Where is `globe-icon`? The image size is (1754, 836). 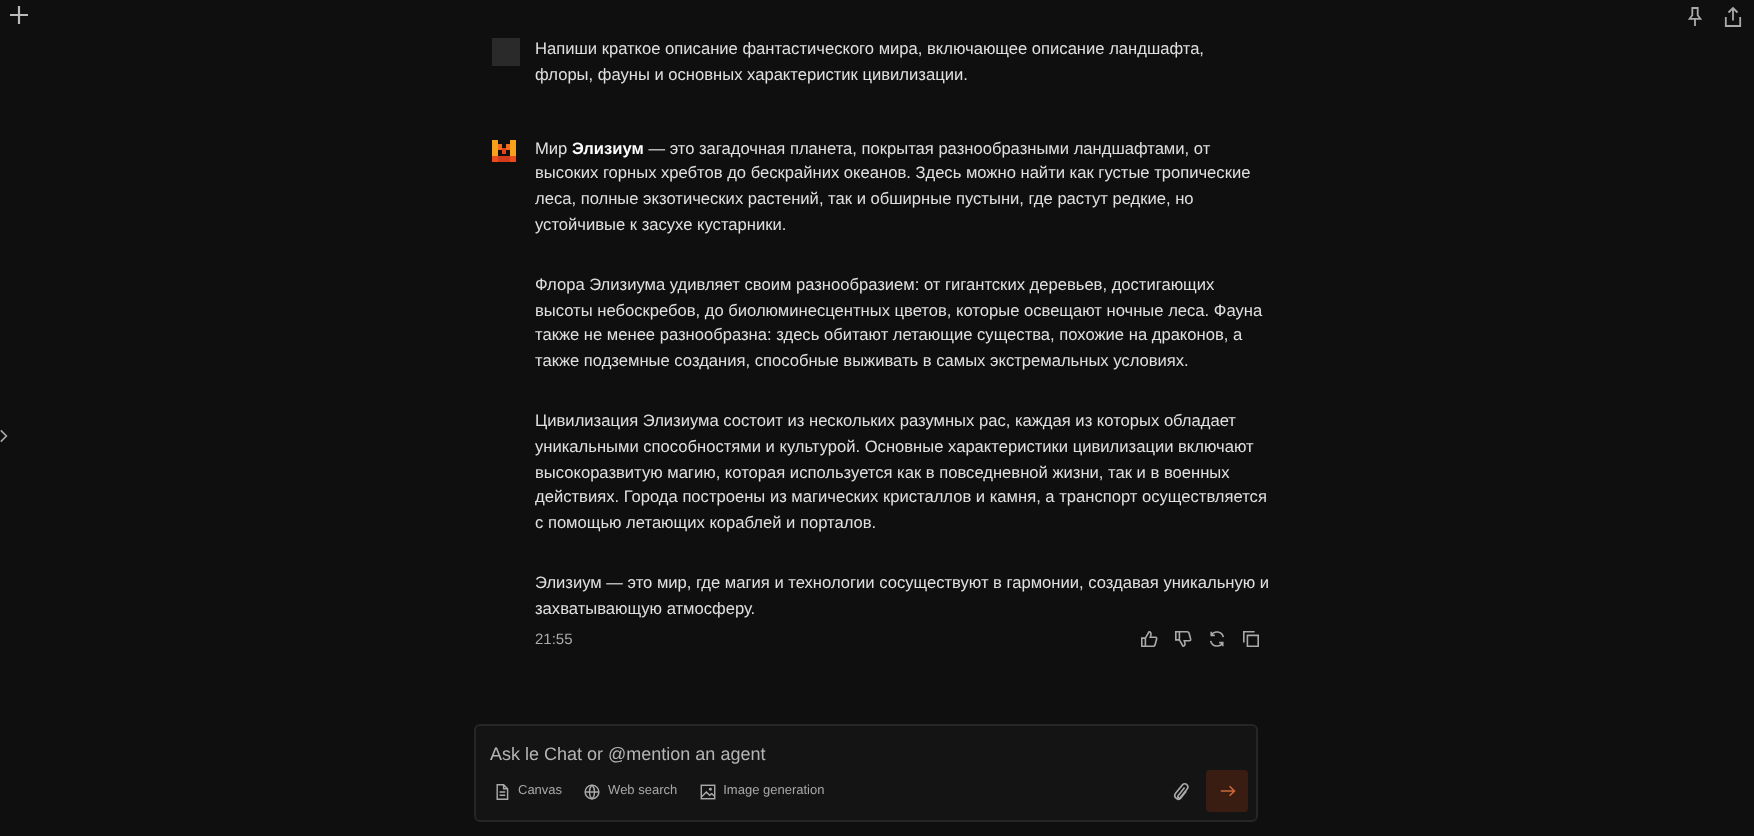
globe-icon is located at coordinates (592, 791).